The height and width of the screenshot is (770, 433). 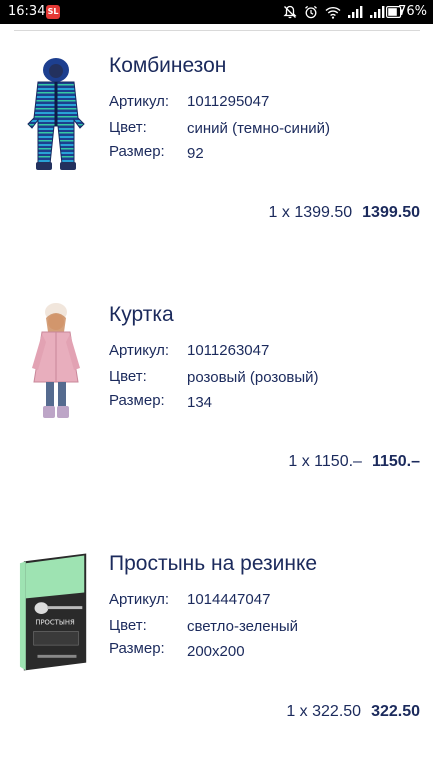 I want to click on quantity-price: 1 x 1399.50, so click(x=310, y=212).